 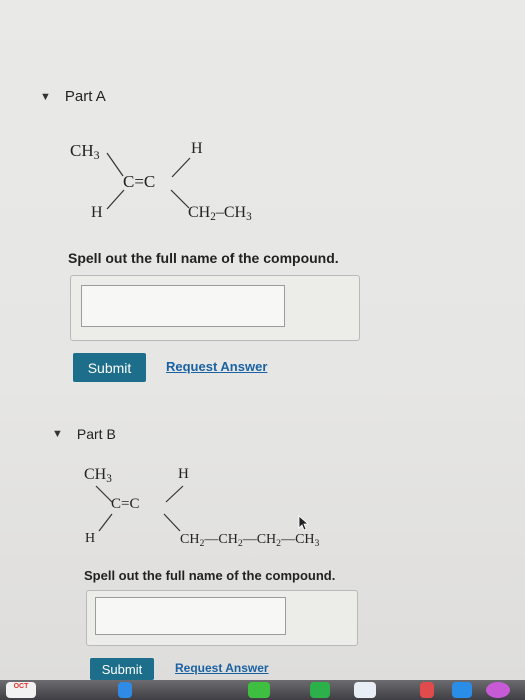 I want to click on podcasts-icon, so click(x=498, y=690).